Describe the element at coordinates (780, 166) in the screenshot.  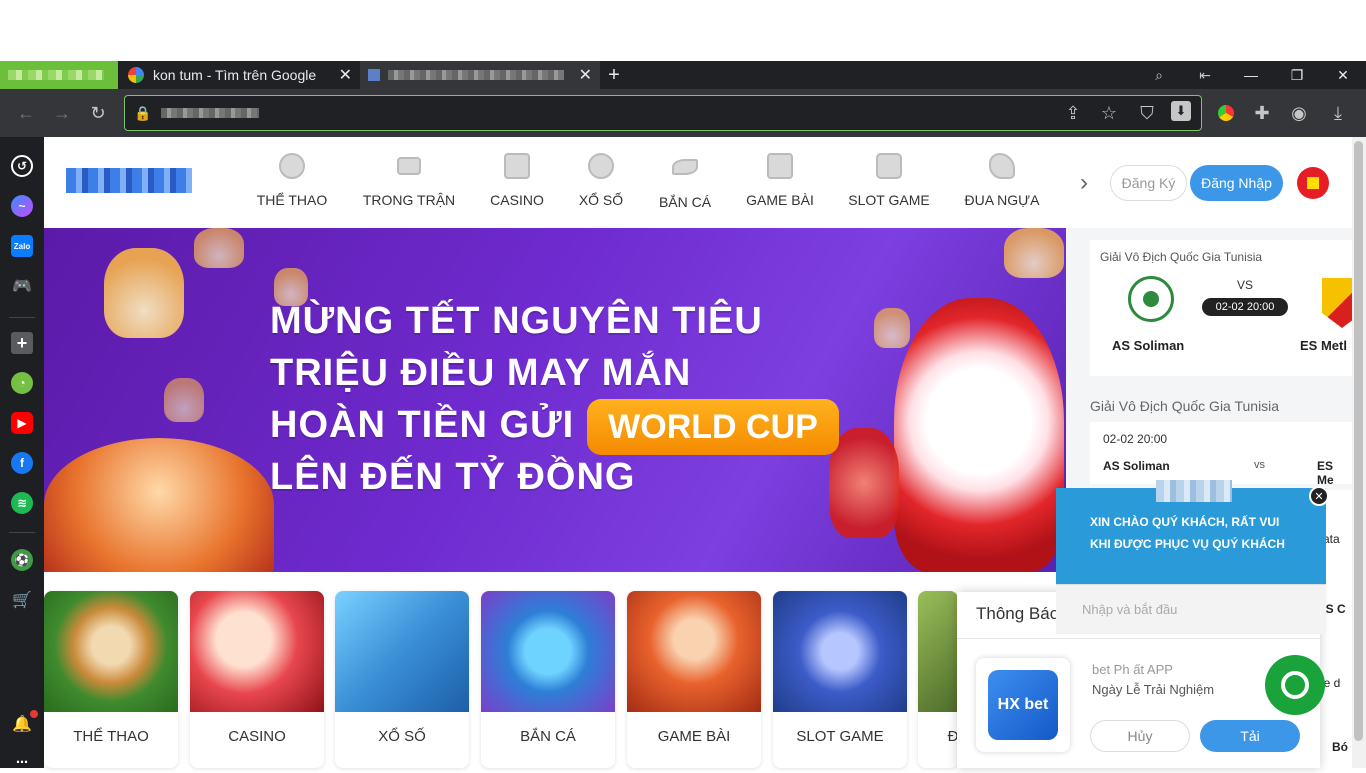
I see `playing-card-icon` at that location.